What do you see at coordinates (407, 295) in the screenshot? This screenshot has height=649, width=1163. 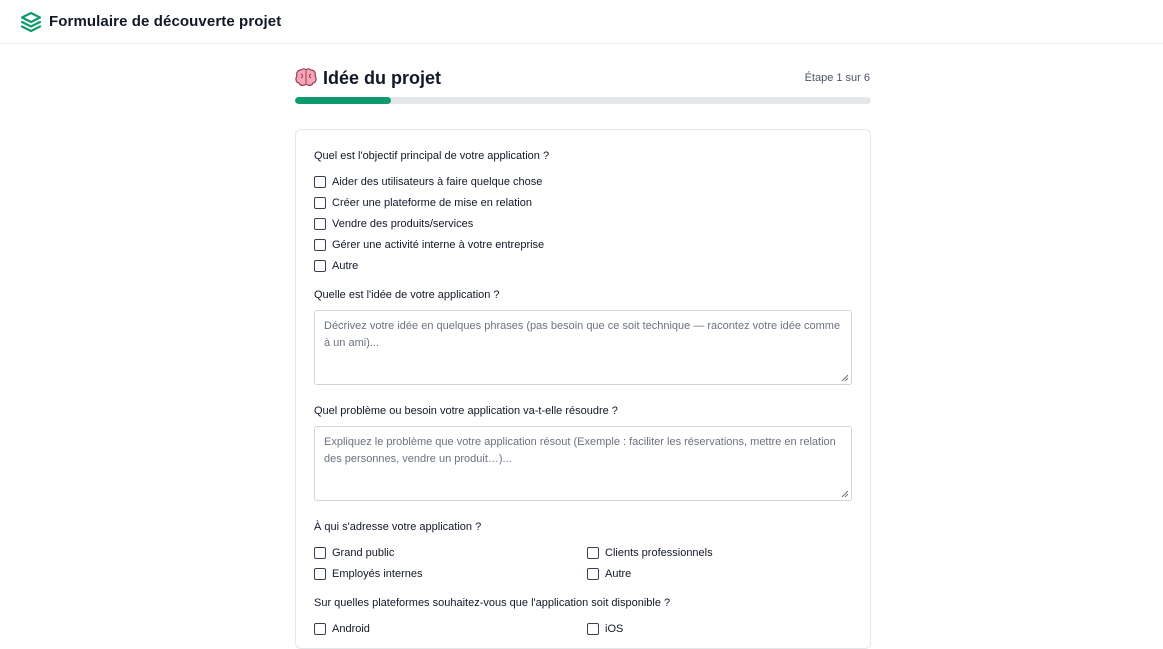 I see `idea-question: Quelle est l'idée de votre application ?` at bounding box center [407, 295].